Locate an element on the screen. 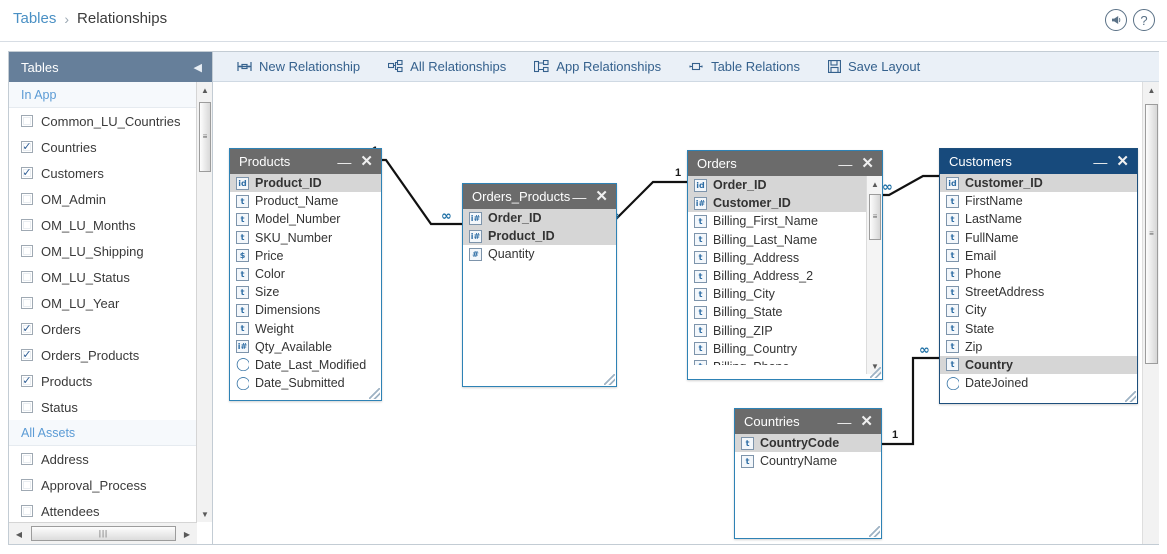 The image size is (1167, 554). entity-header: Countries — ✕ is located at coordinates (808, 421).